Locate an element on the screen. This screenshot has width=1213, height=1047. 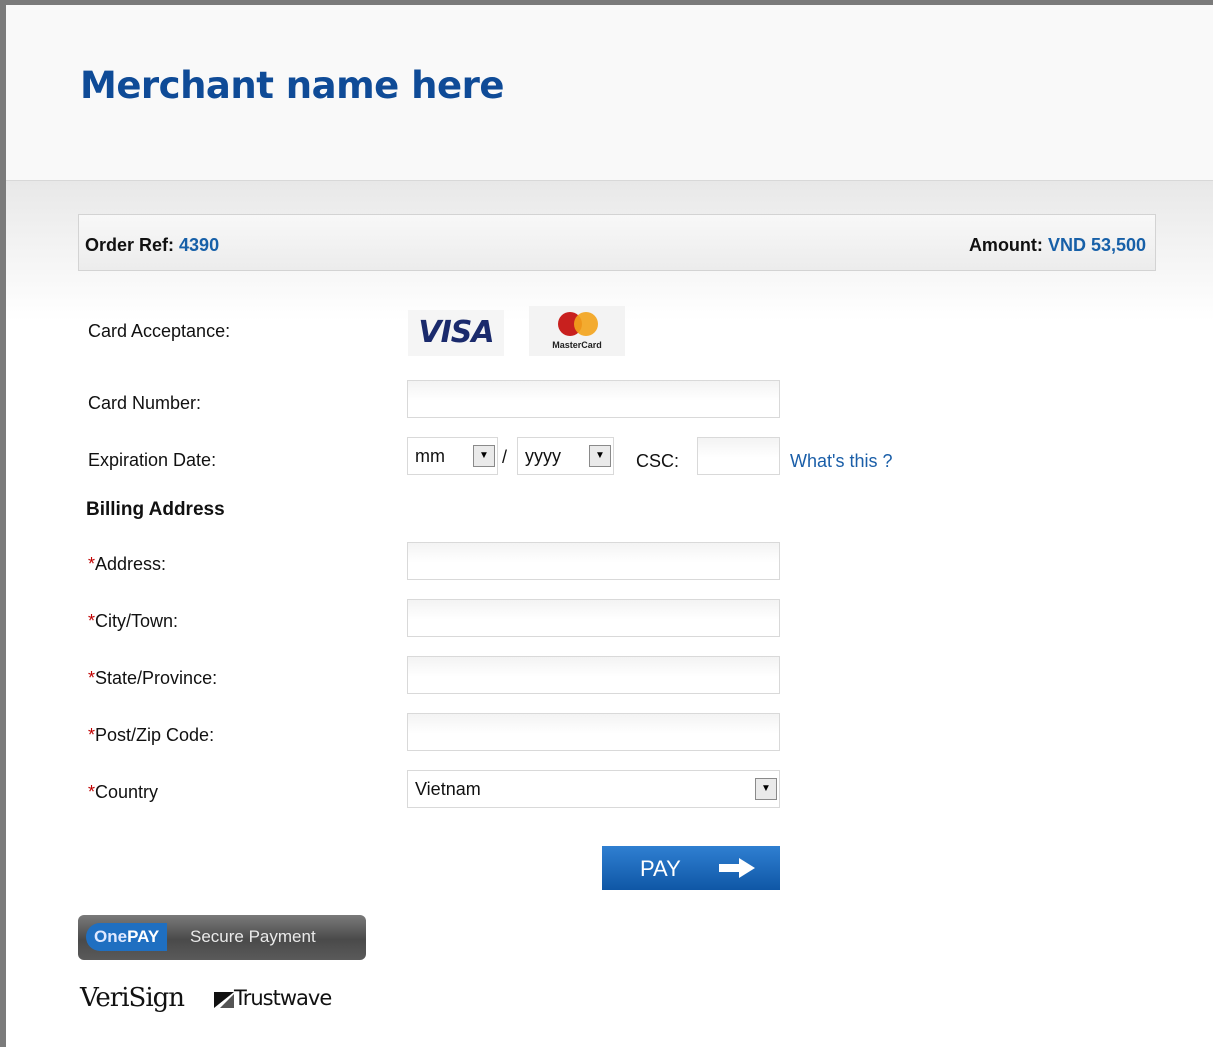
city-label: *City/Town: is located at coordinates (133, 621).